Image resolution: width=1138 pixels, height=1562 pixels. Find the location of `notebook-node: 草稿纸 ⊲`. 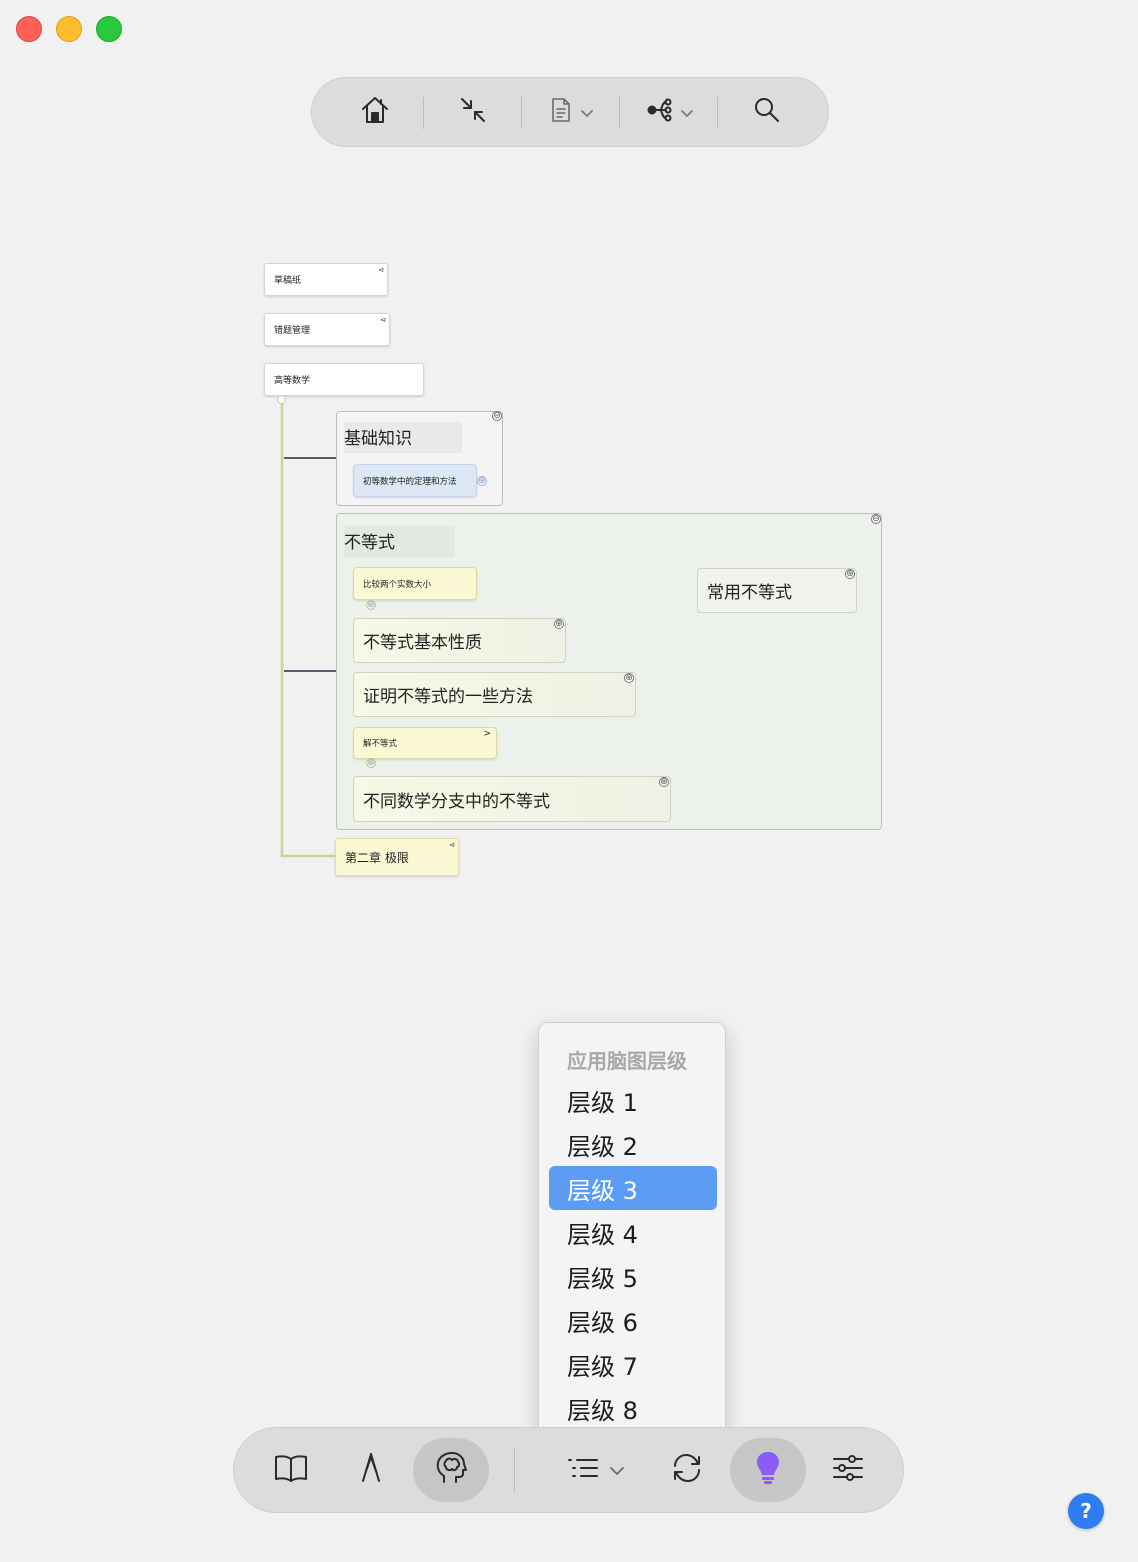

notebook-node: 草稿纸 ⊲ is located at coordinates (326, 279).